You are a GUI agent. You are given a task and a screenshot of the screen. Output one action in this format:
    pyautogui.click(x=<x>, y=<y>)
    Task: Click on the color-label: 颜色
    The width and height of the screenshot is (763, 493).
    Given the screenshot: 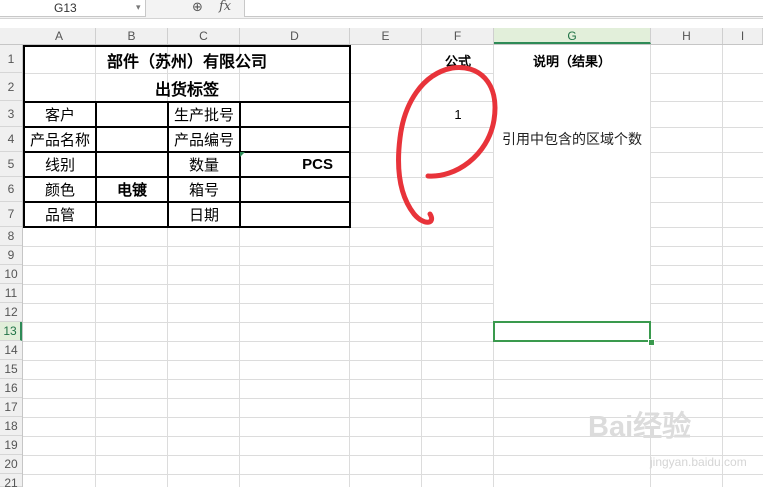 What is the action you would take?
    pyautogui.click(x=59, y=190)
    